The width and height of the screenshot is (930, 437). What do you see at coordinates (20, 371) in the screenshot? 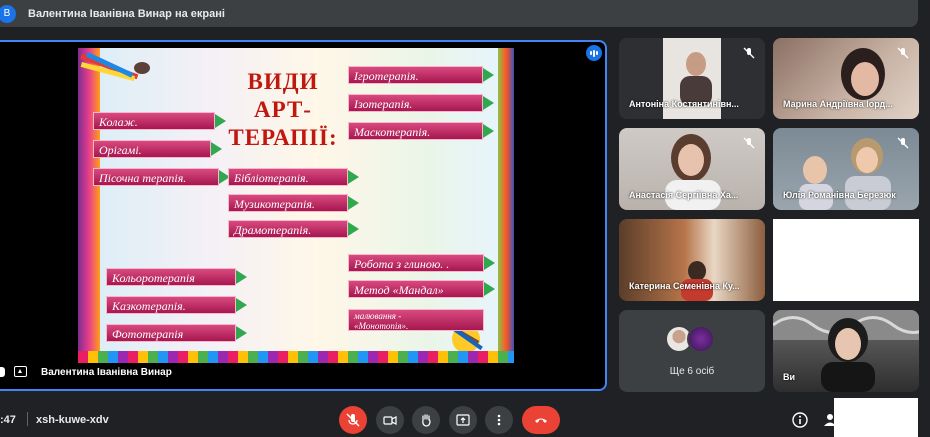
I see `present-screen-icon` at bounding box center [20, 371].